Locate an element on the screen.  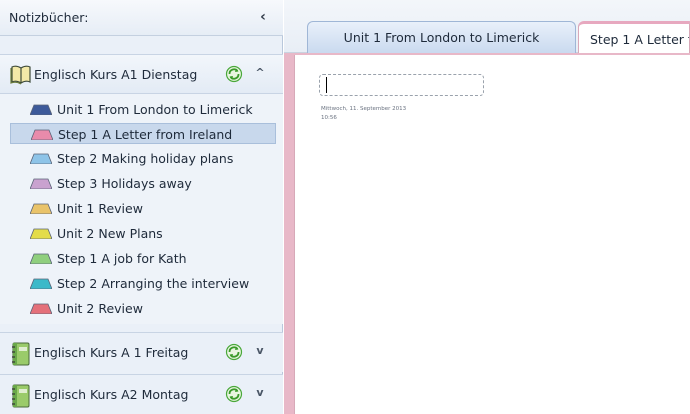
section-item: Unit 2 Review is located at coordinates (143, 308).